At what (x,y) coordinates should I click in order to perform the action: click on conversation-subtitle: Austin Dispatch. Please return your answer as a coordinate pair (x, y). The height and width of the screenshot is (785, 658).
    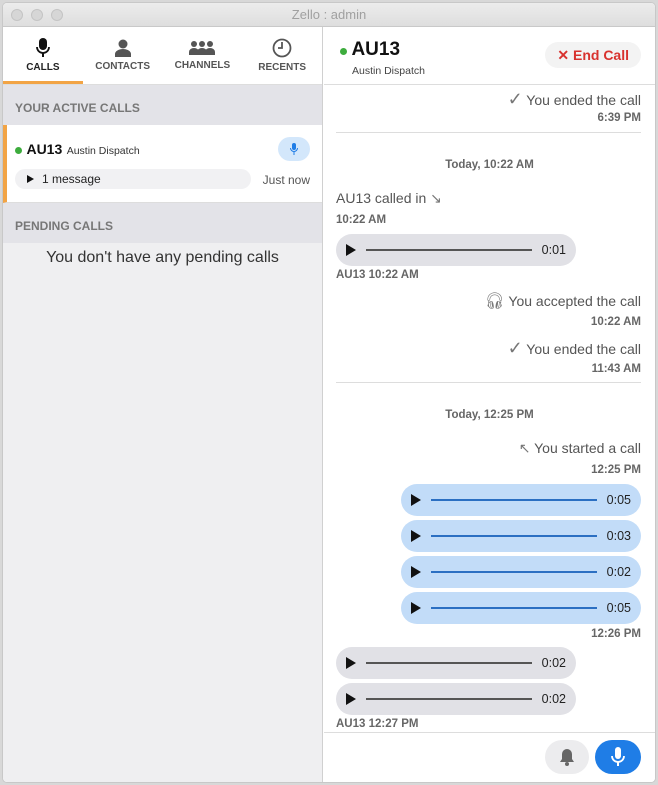
    Looking at the image, I should click on (388, 71).